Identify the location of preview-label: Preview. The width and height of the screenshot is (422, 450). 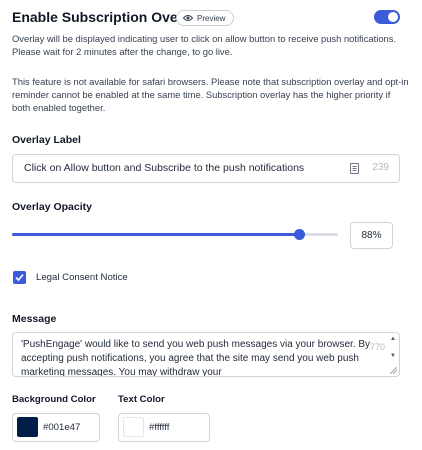
(211, 18).